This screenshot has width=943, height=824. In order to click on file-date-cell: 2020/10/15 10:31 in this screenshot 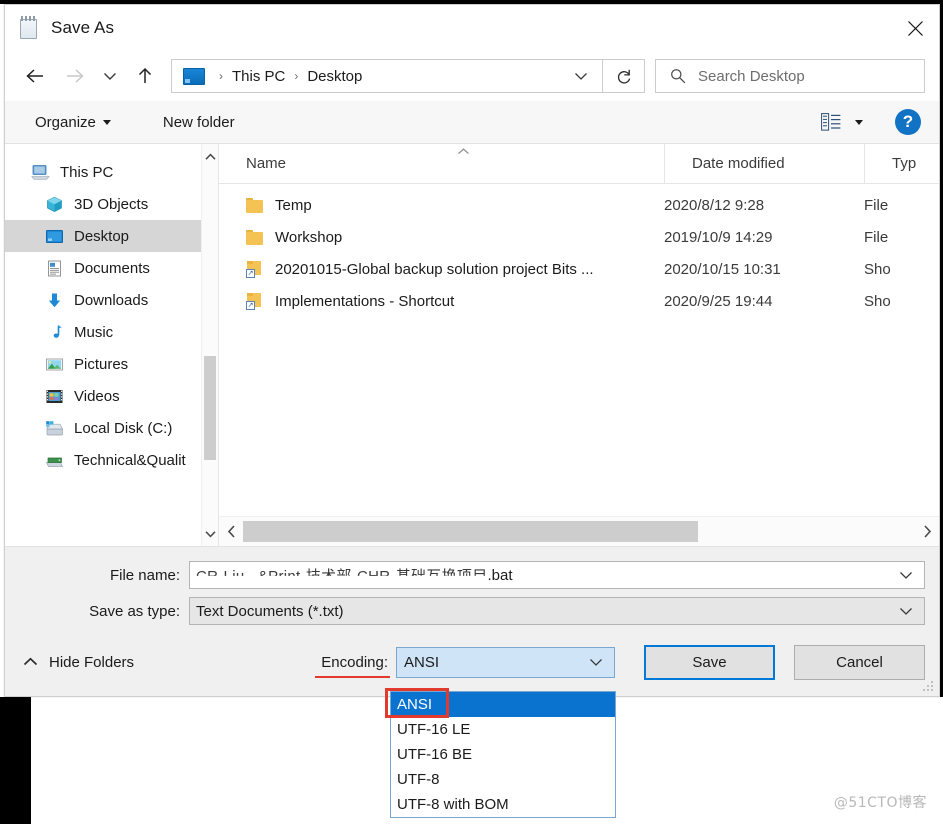, I will do `click(722, 269)`.